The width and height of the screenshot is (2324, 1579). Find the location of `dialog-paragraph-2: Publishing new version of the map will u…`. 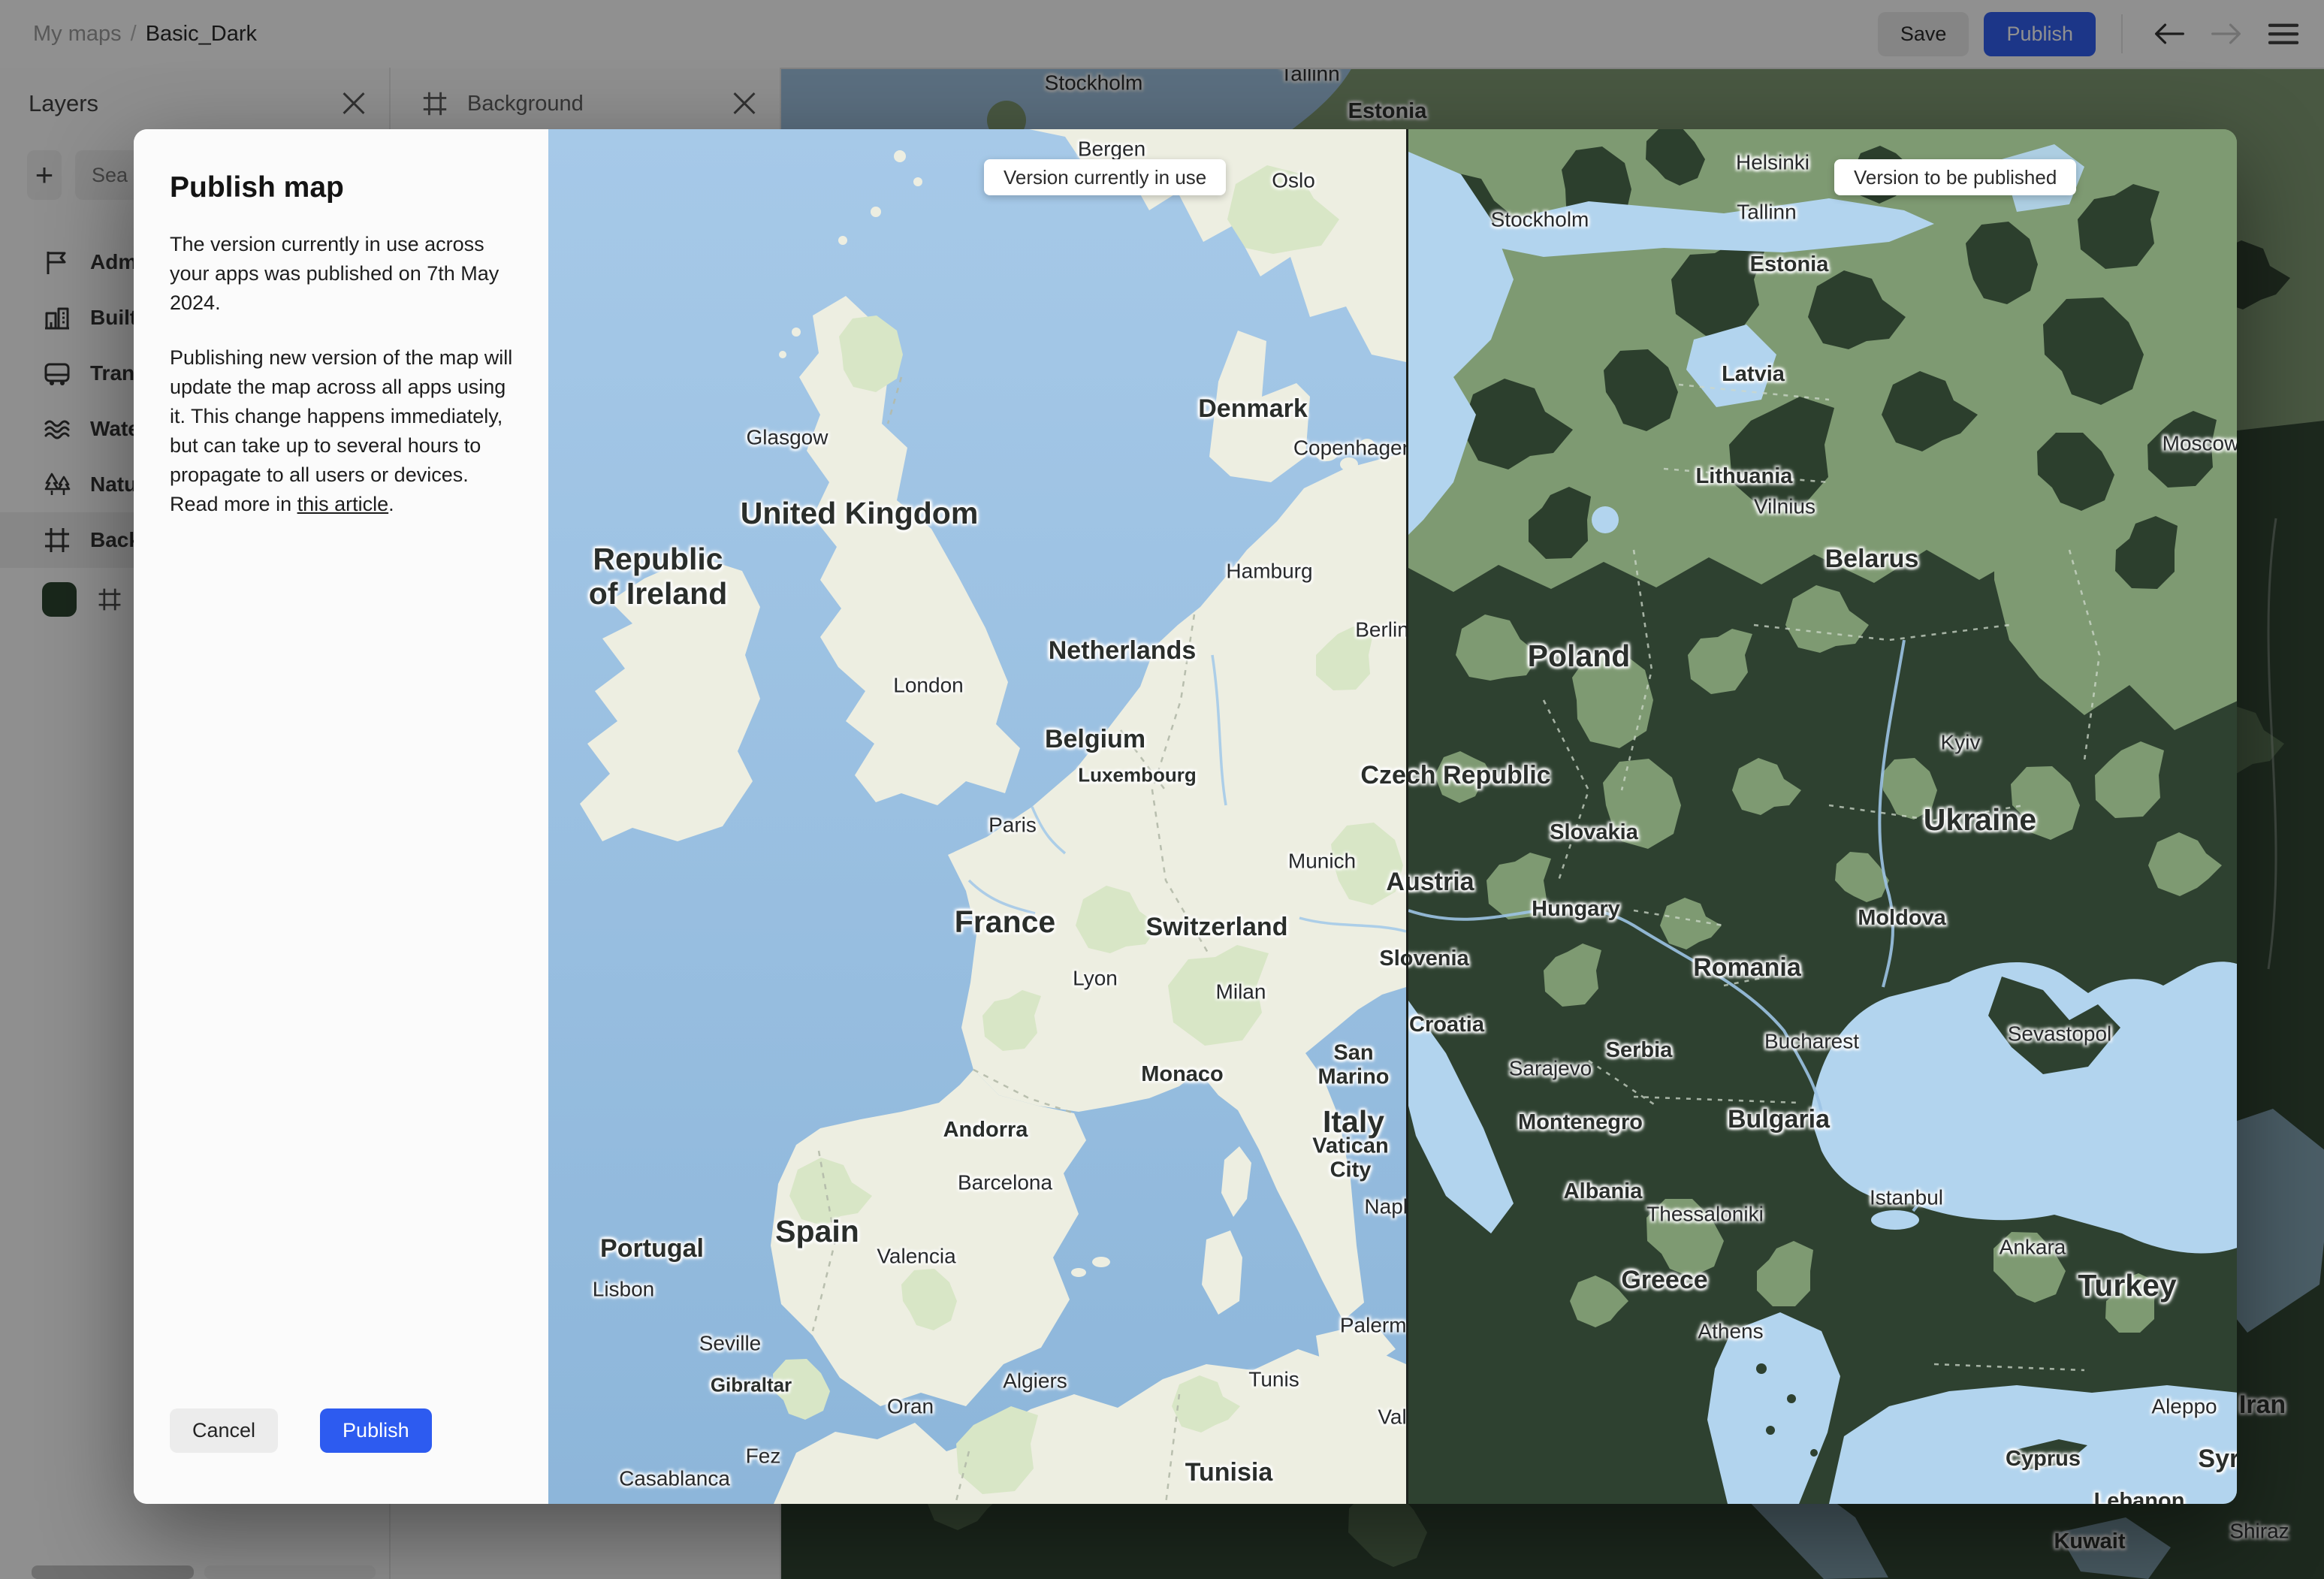

dialog-paragraph-2: Publishing new version of the map will u… is located at coordinates (342, 431).